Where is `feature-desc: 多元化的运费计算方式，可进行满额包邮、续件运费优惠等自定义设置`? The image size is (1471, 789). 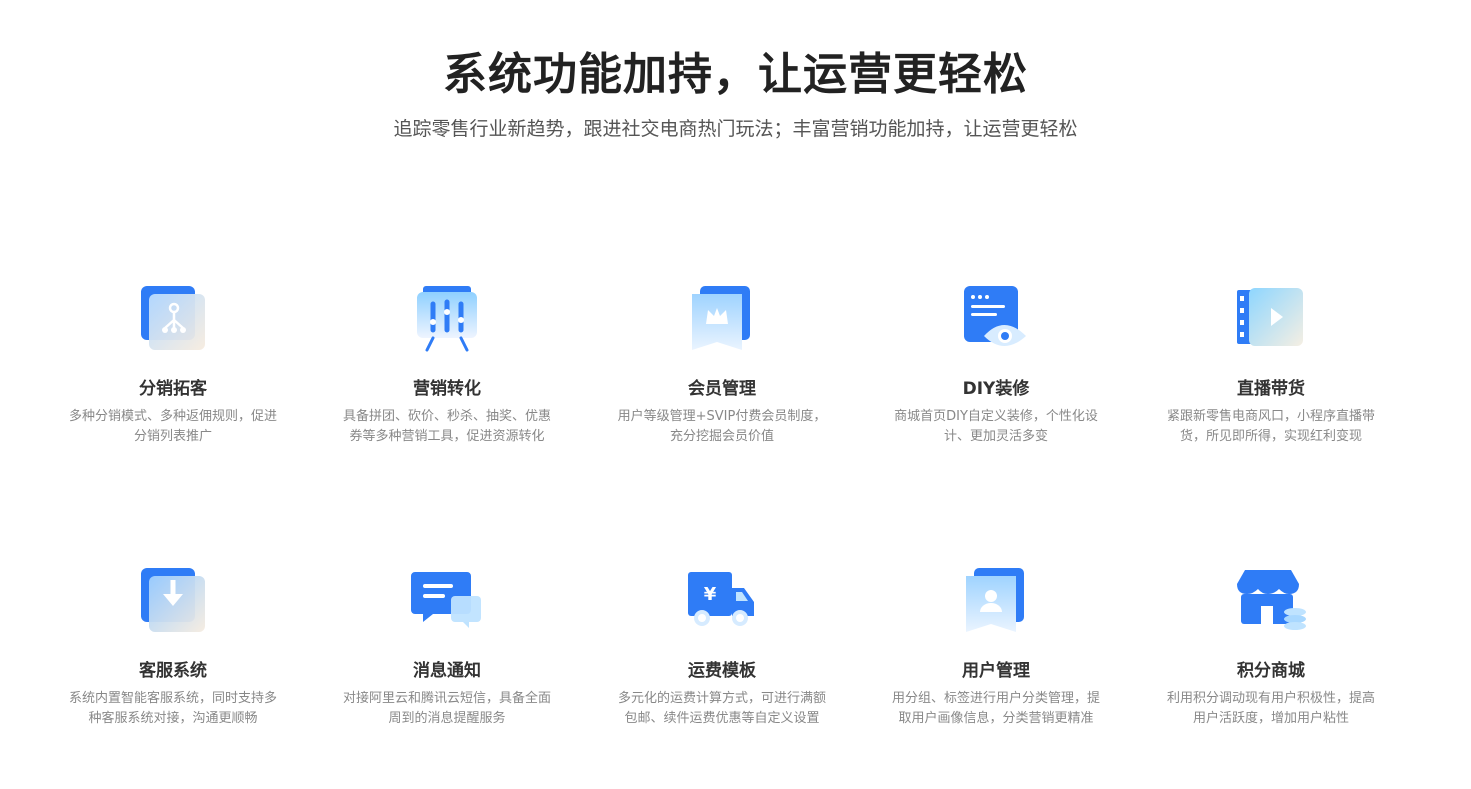 feature-desc: 多元化的运费计算方式，可进行满额包邮、续件运费优惠等自定义设置 is located at coordinates (721, 708).